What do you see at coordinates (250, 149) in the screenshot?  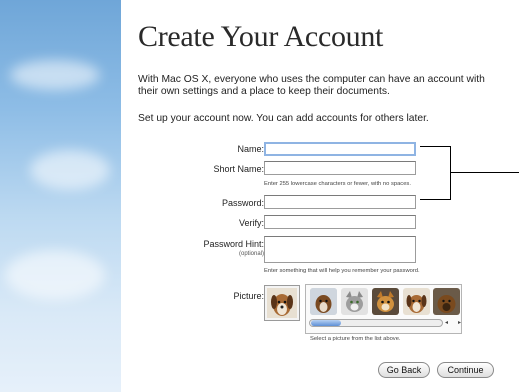 I see `name-label: Name:` at bounding box center [250, 149].